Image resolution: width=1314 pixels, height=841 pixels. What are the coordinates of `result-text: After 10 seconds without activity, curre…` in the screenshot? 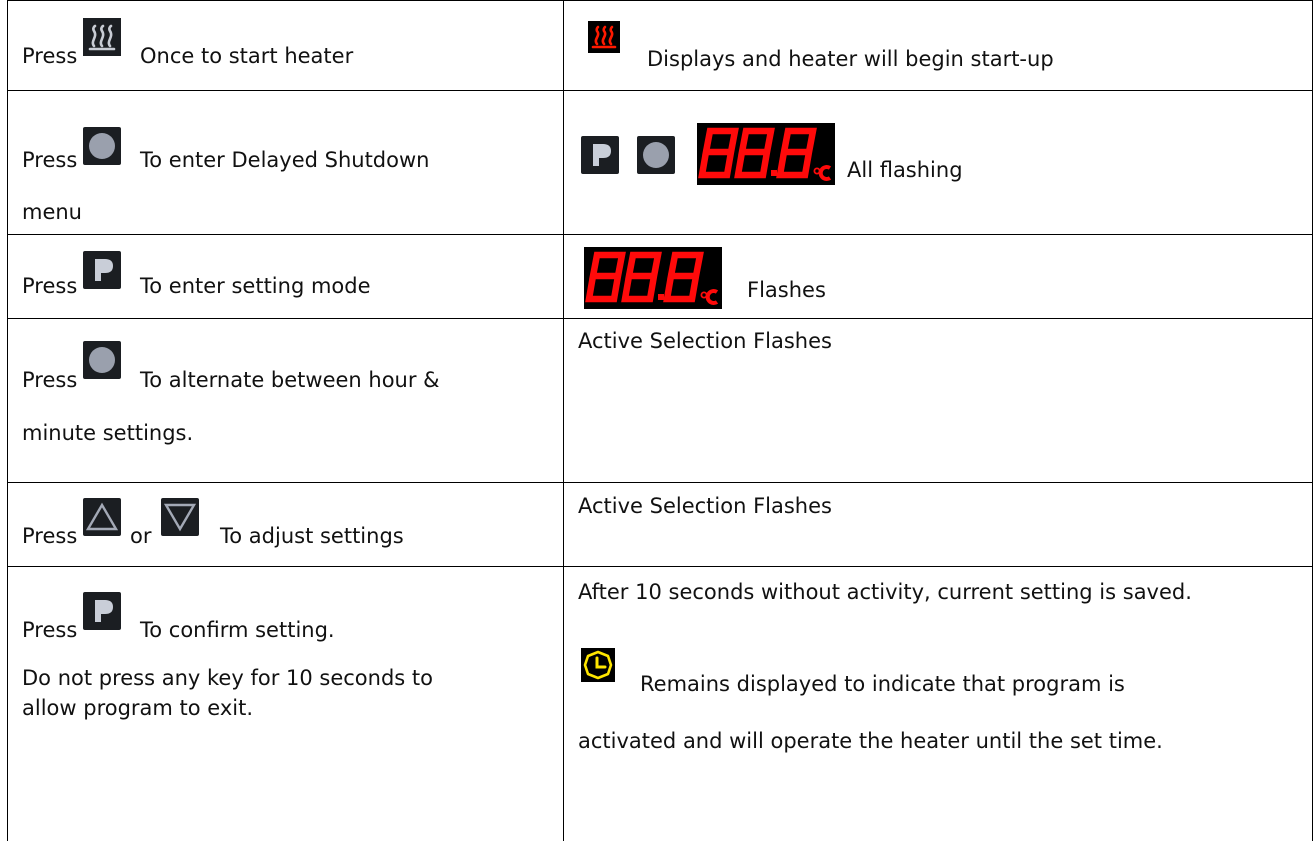 It's located at (885, 592).